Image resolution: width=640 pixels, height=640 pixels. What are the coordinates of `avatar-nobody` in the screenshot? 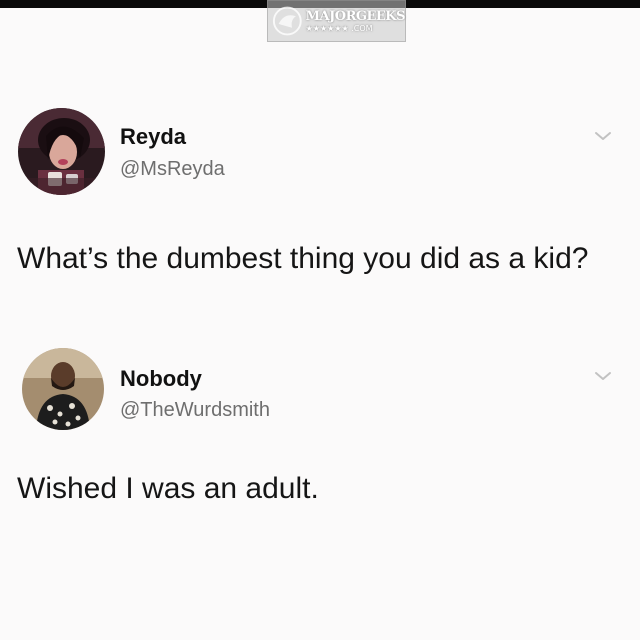 It's located at (63, 389).